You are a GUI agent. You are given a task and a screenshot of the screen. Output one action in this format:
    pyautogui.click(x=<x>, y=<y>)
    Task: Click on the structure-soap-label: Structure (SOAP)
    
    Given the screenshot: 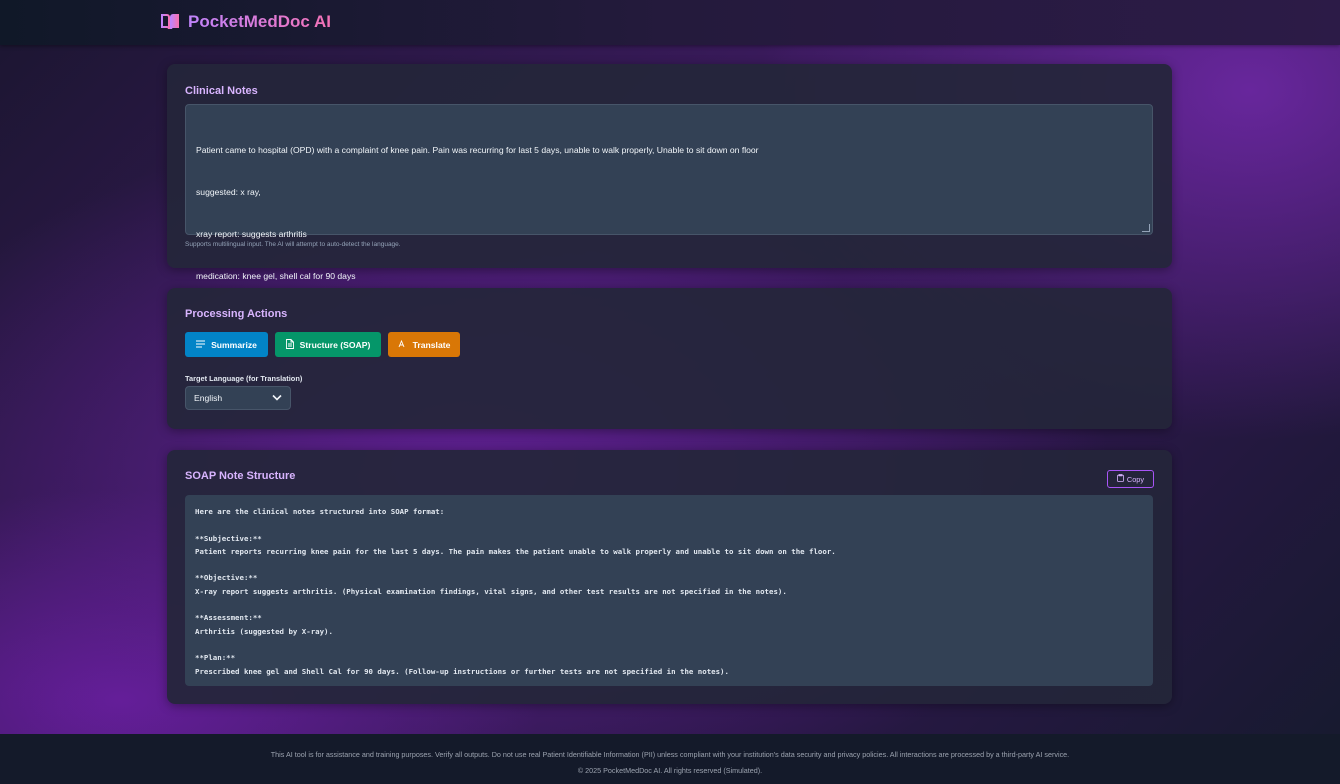 What is the action you would take?
    pyautogui.click(x=335, y=344)
    